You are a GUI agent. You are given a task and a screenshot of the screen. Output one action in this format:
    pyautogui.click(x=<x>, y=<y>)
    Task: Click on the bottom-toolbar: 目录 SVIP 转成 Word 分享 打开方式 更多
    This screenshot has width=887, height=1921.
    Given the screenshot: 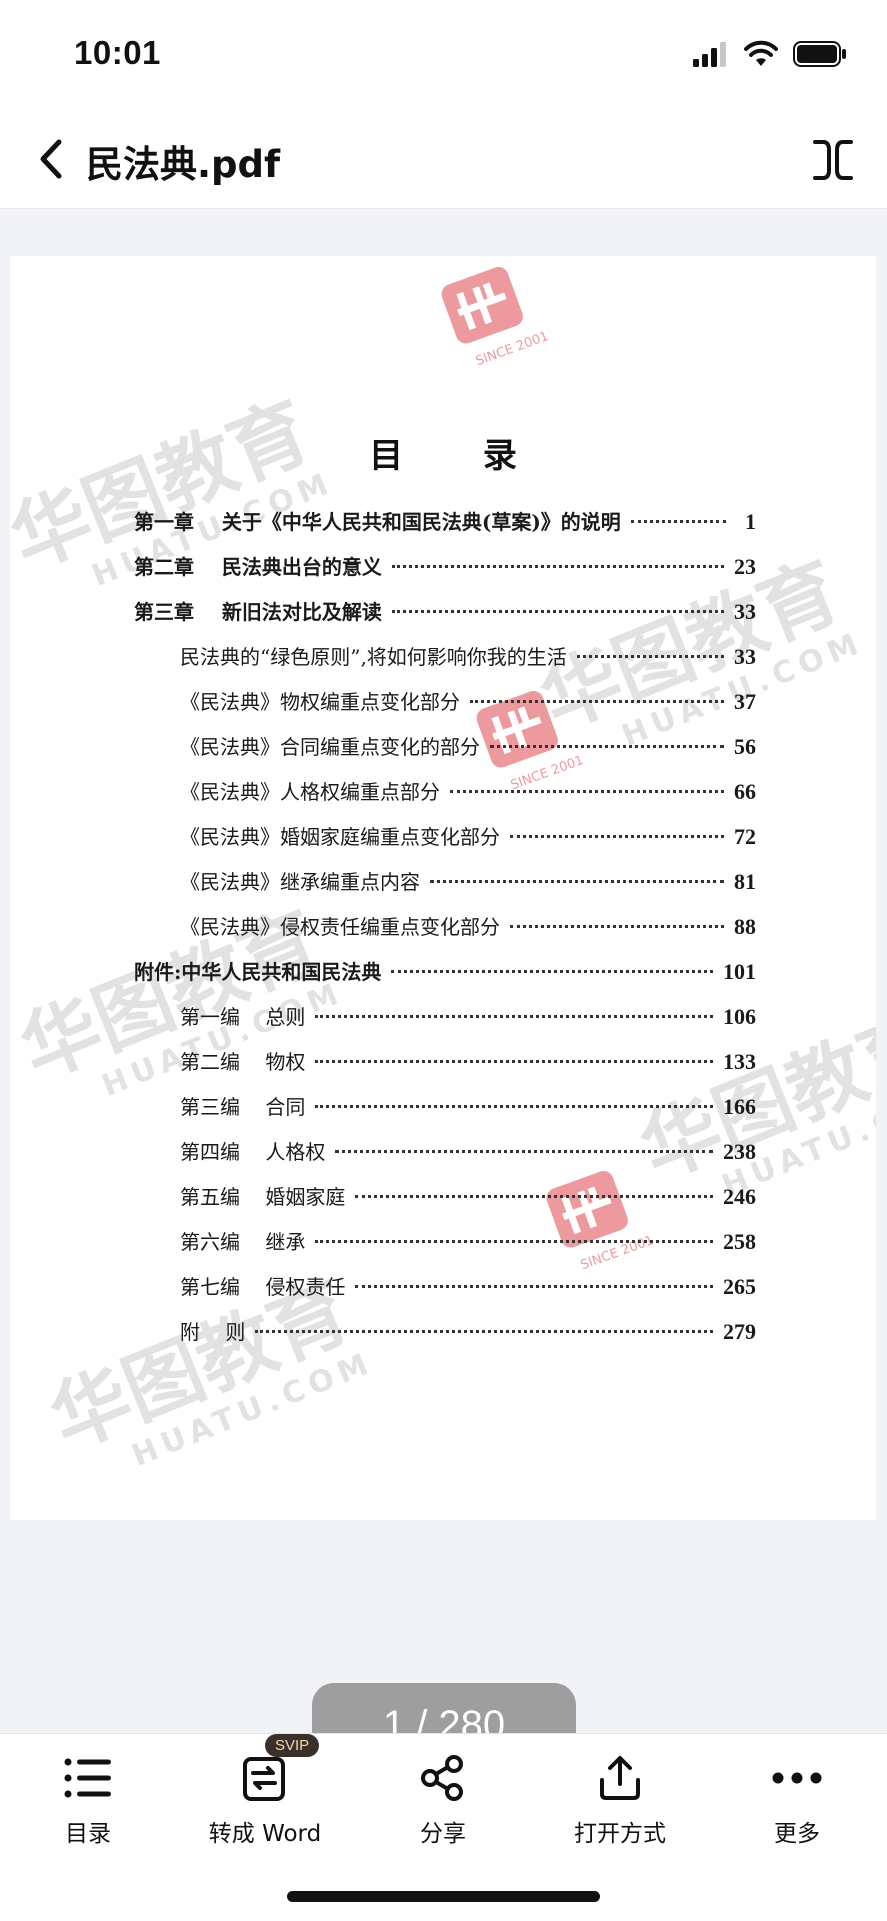 What is the action you would take?
    pyautogui.click(x=443, y=1827)
    